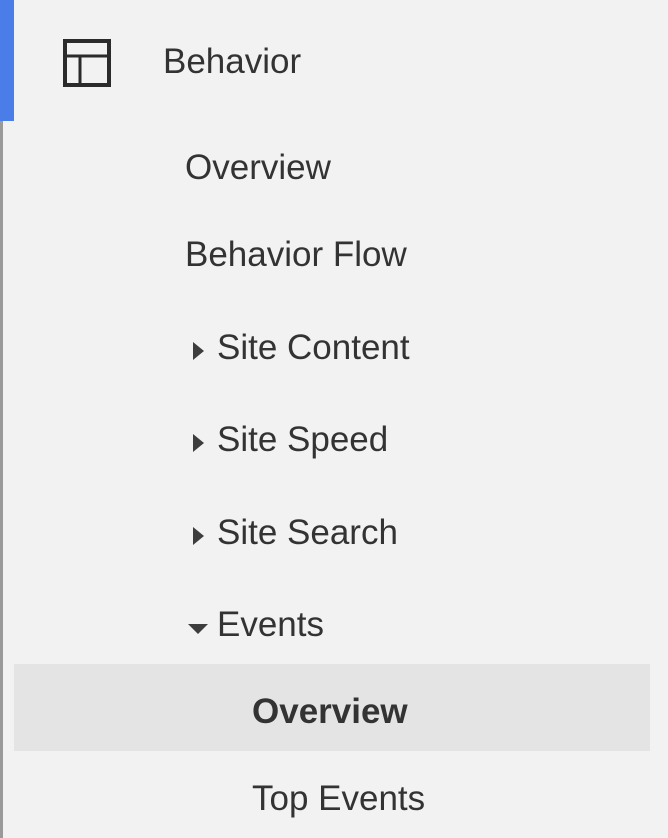 The width and height of the screenshot is (668, 838). What do you see at coordinates (341, 60) in the screenshot?
I see `behavior-section-header: Behavior` at bounding box center [341, 60].